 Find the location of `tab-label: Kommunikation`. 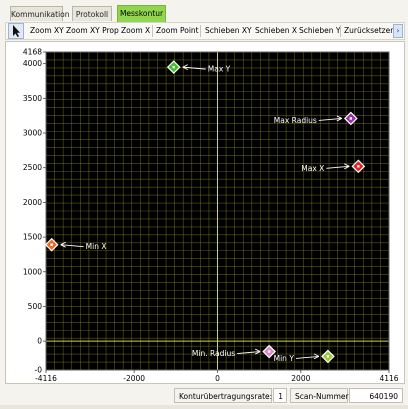

tab-label: Kommunikation is located at coordinates (40, 14).